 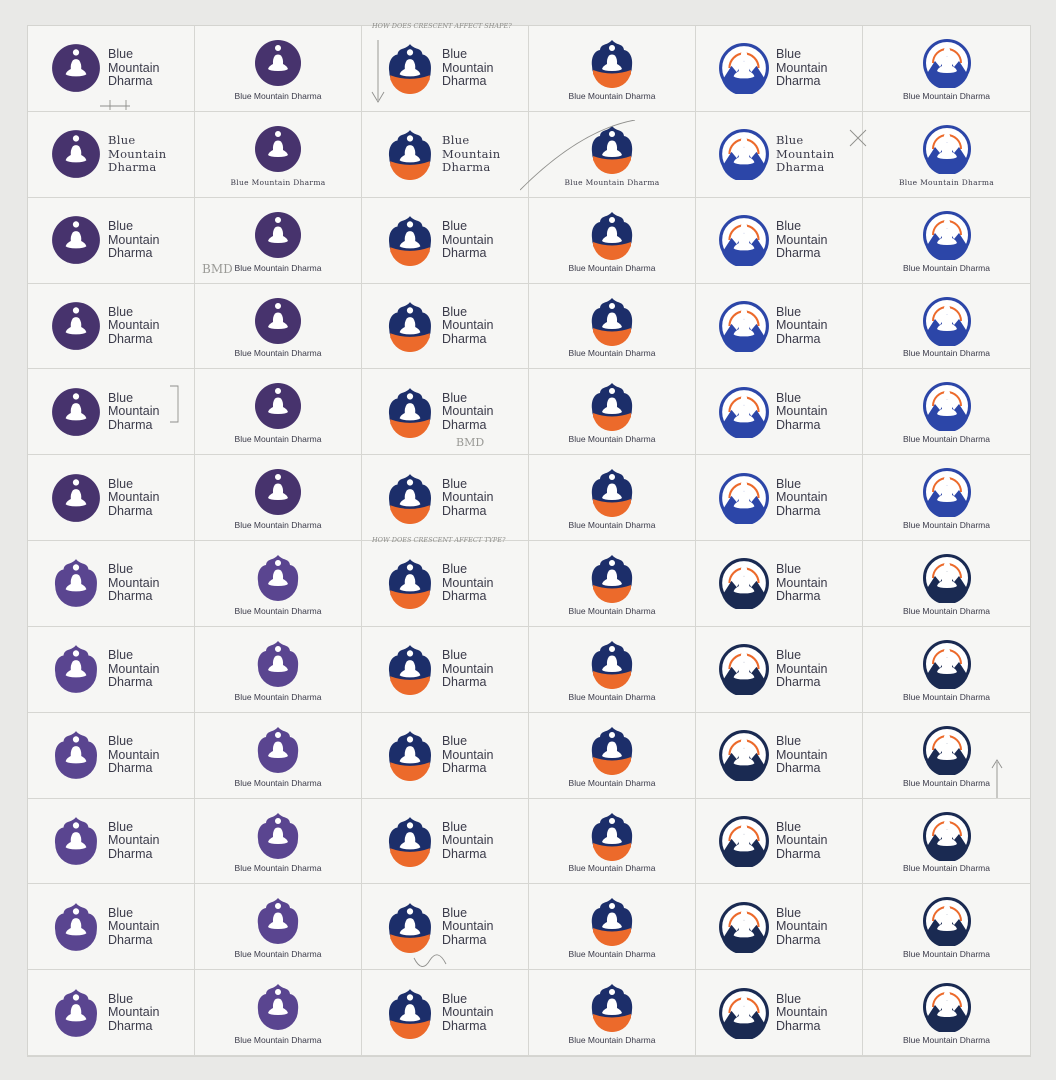 I want to click on annotation-crescent-type: HOW DOES CRESCENT AFFECT TYPE?, so click(x=439, y=540).